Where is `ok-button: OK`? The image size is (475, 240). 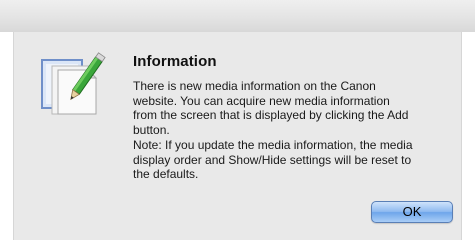 ok-button: OK is located at coordinates (412, 212).